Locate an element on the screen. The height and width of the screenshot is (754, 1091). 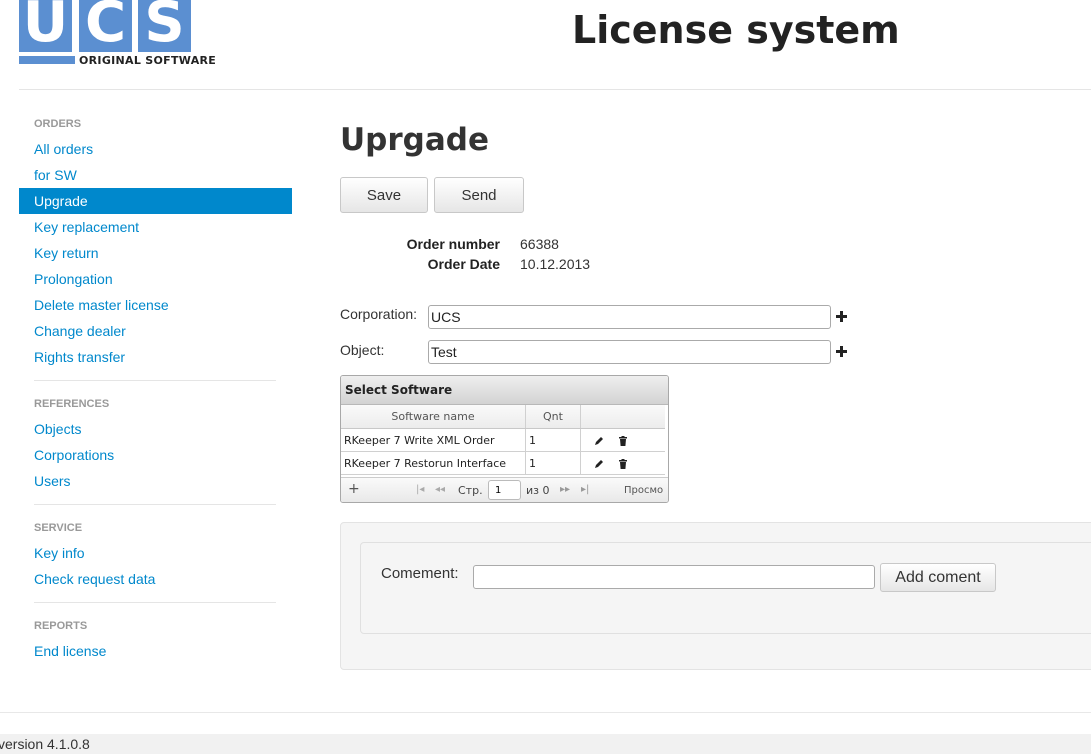
page-label: Стр. is located at coordinates (470, 490).